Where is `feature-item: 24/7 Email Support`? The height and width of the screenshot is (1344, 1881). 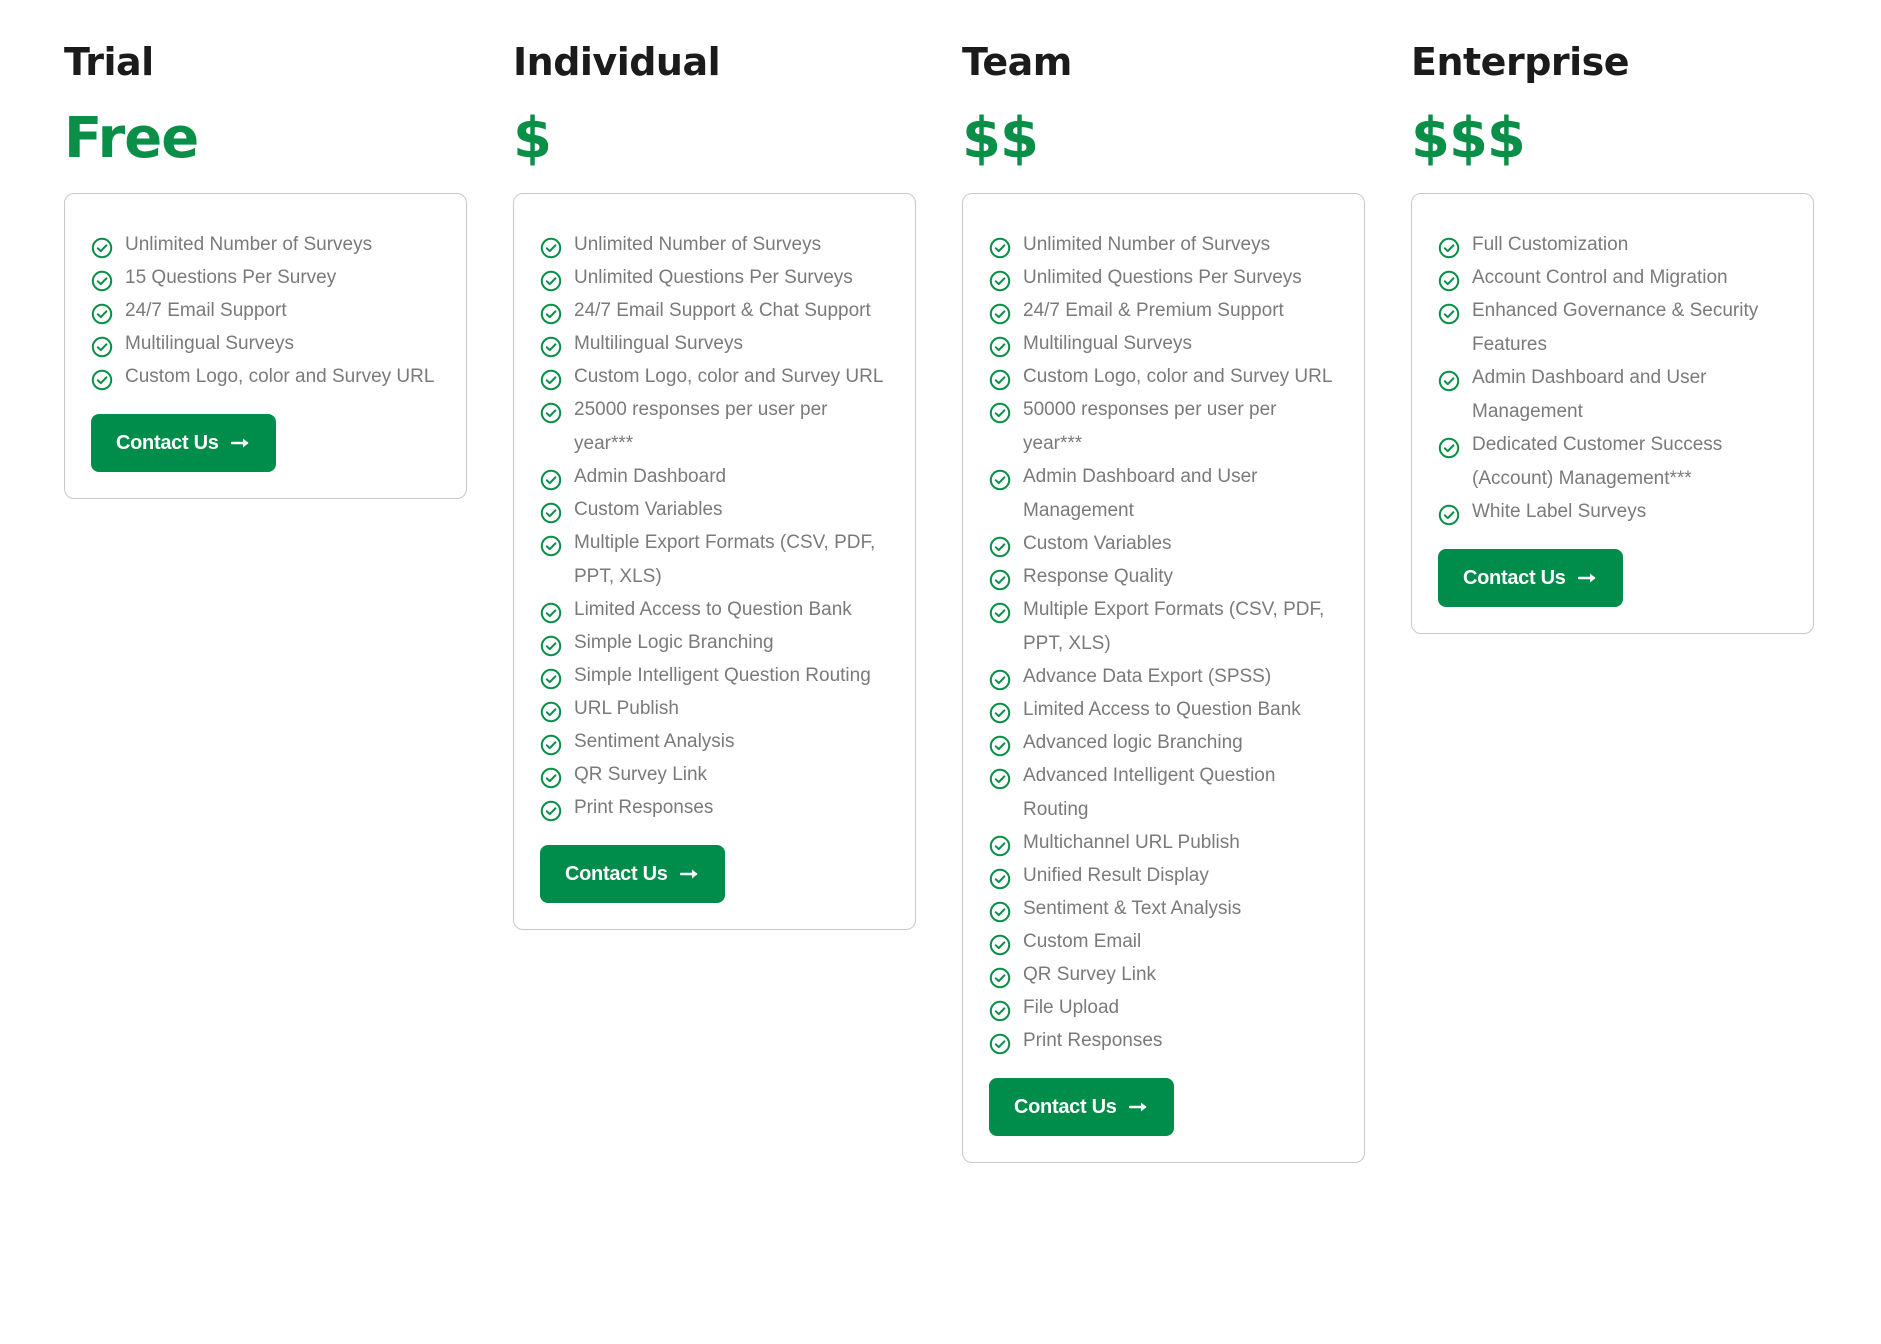 feature-item: 24/7 Email Support is located at coordinates (266, 314).